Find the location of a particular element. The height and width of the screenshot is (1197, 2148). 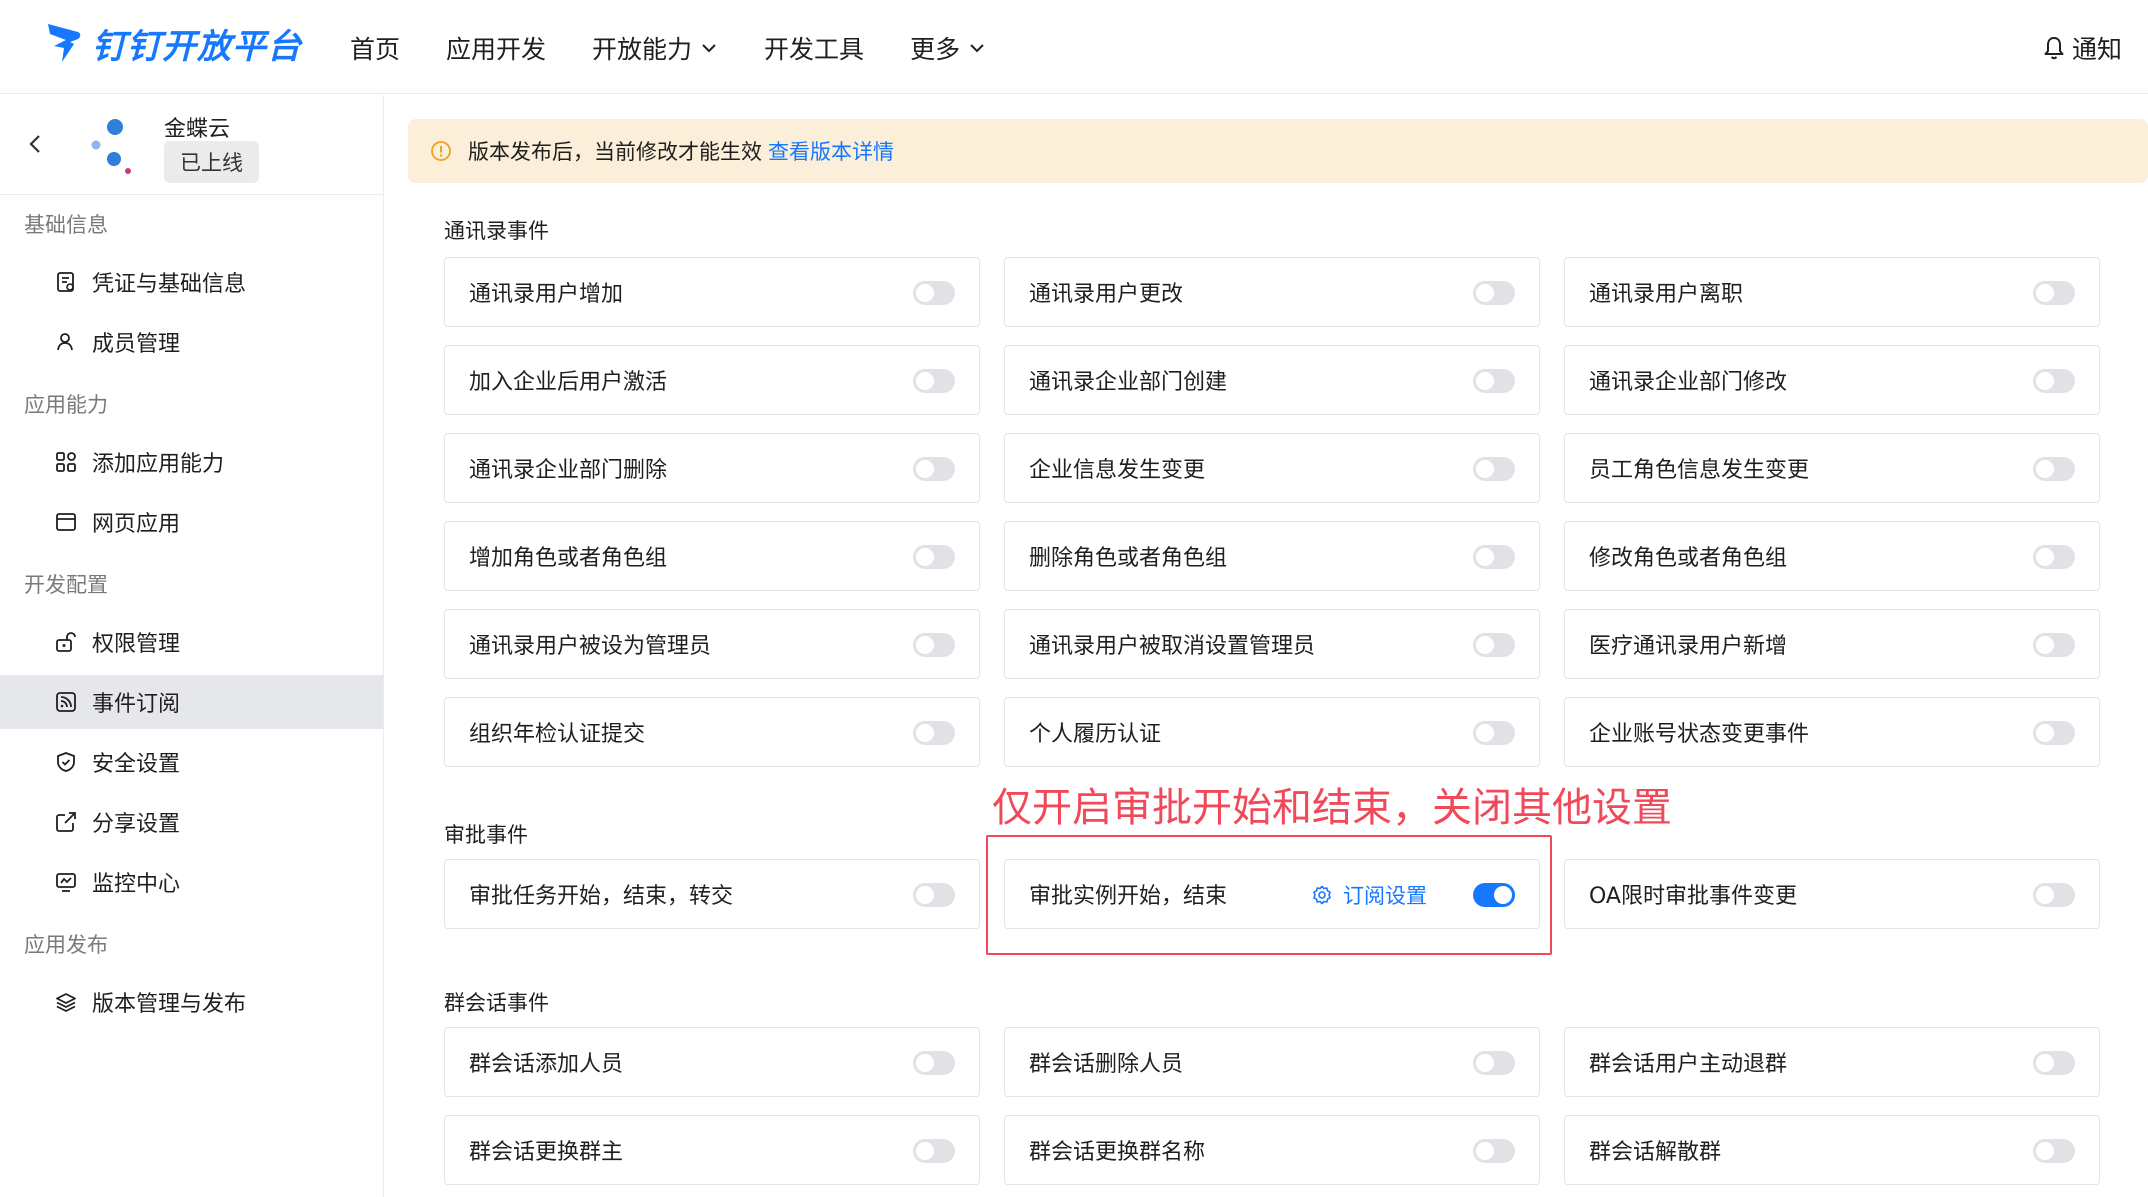

event-label: 群会话解散群 is located at coordinates (1655, 1152).